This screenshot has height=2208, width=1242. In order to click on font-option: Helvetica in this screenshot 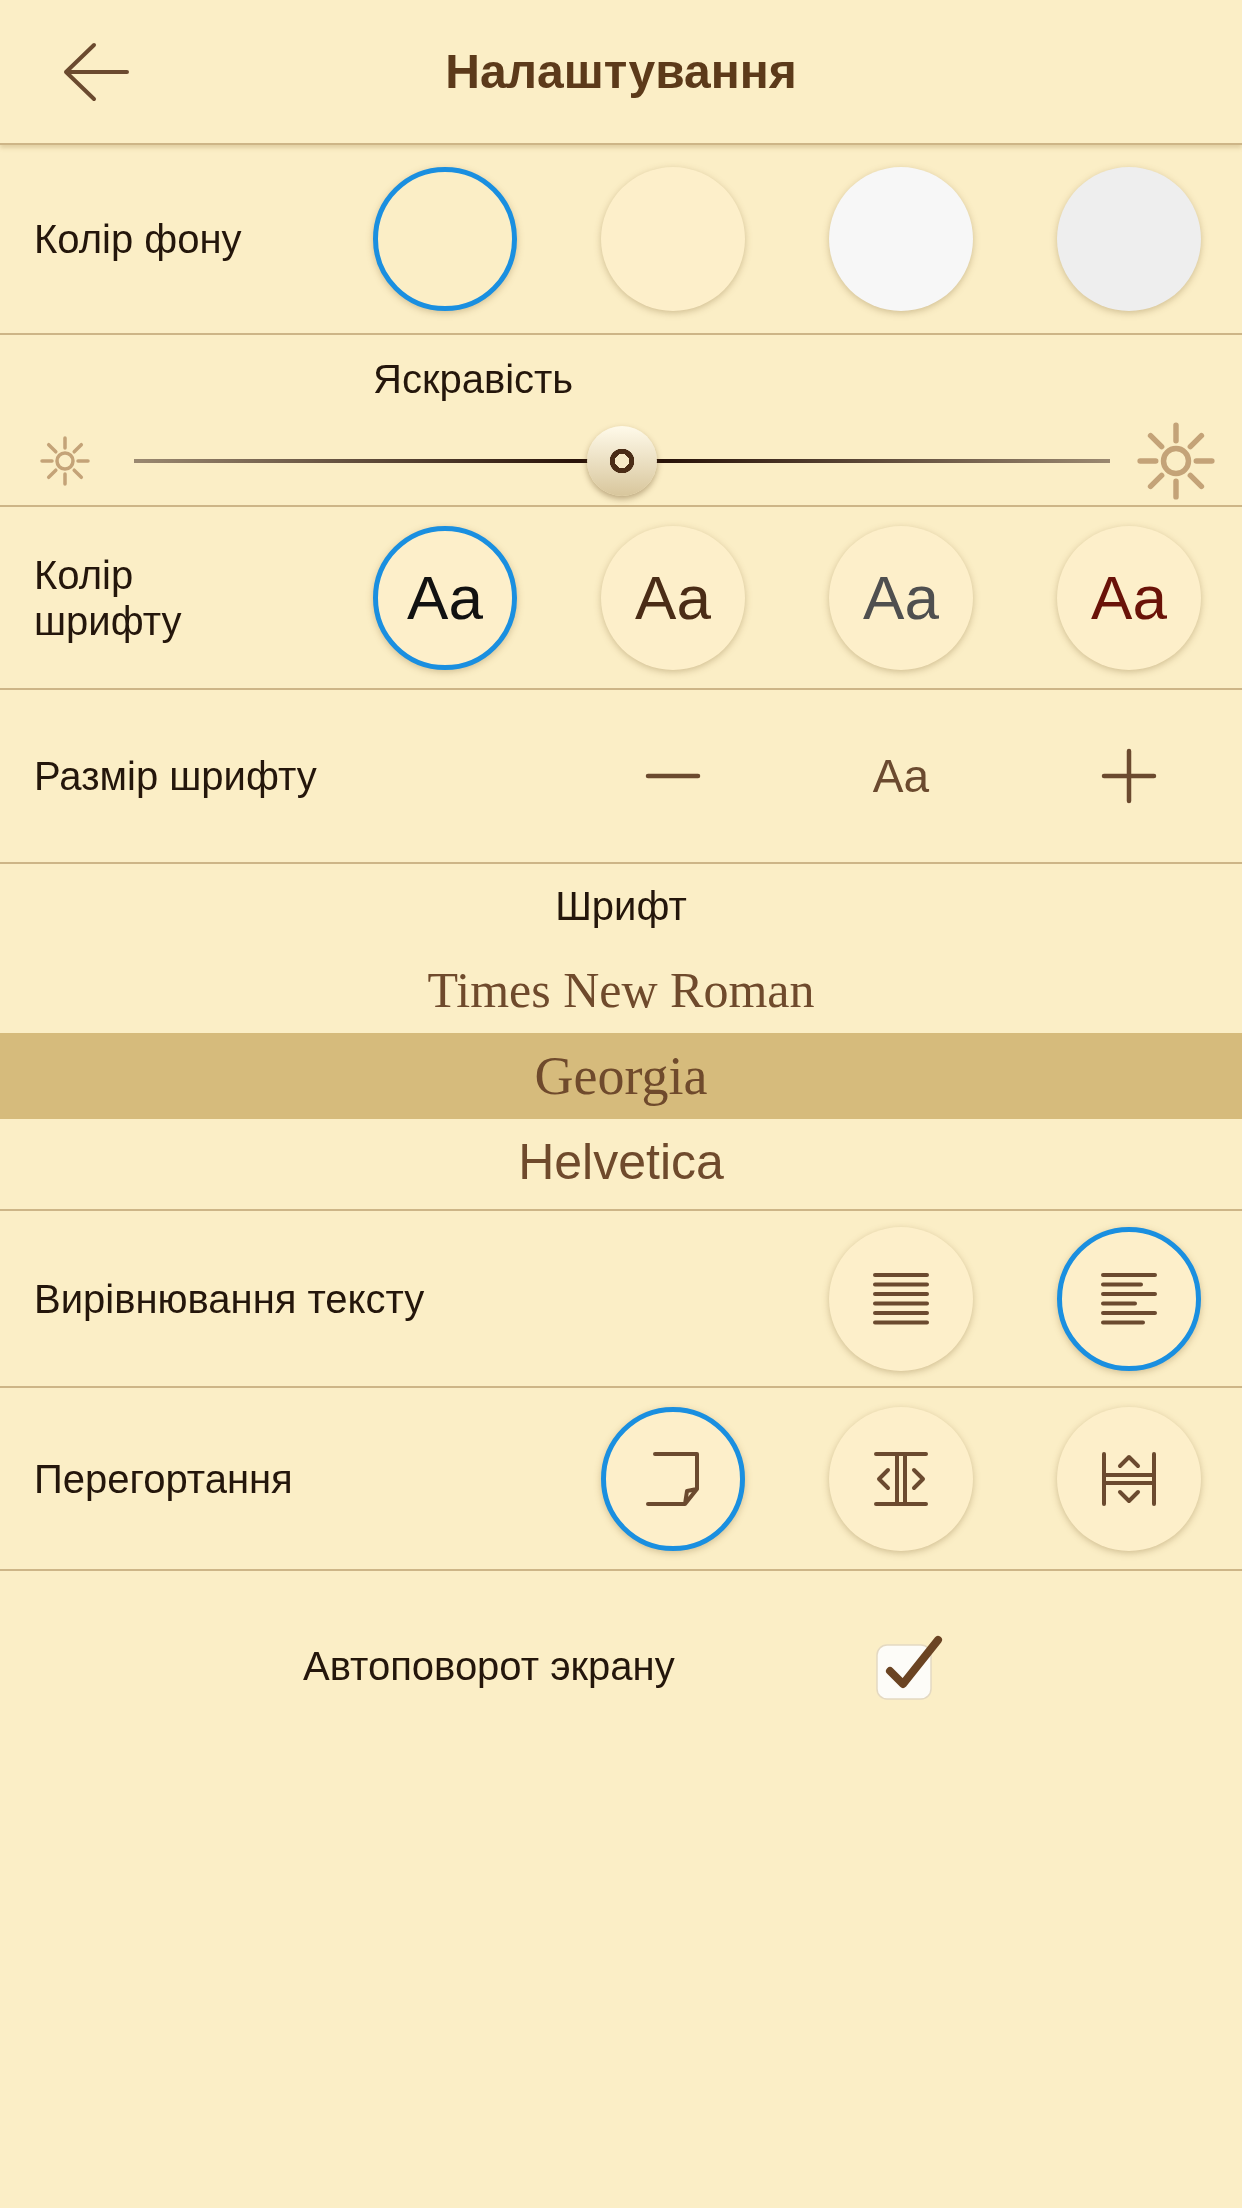, I will do `click(621, 1162)`.